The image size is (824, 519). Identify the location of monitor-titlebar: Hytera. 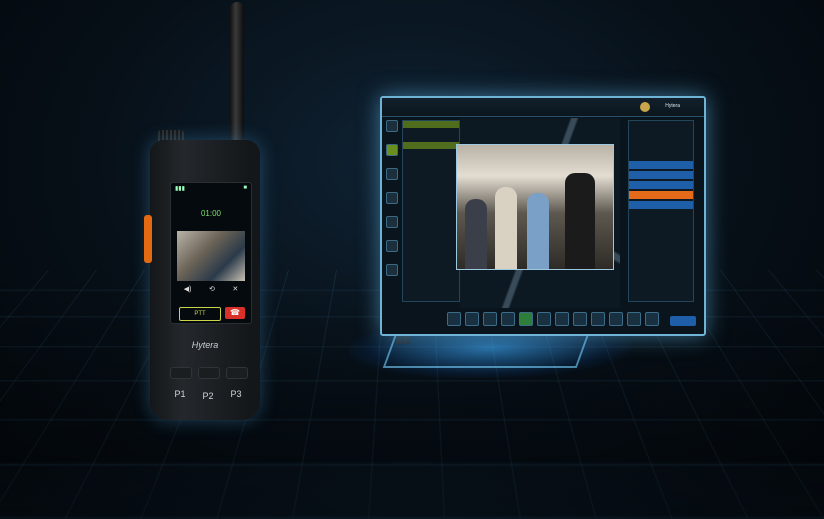
(543, 107).